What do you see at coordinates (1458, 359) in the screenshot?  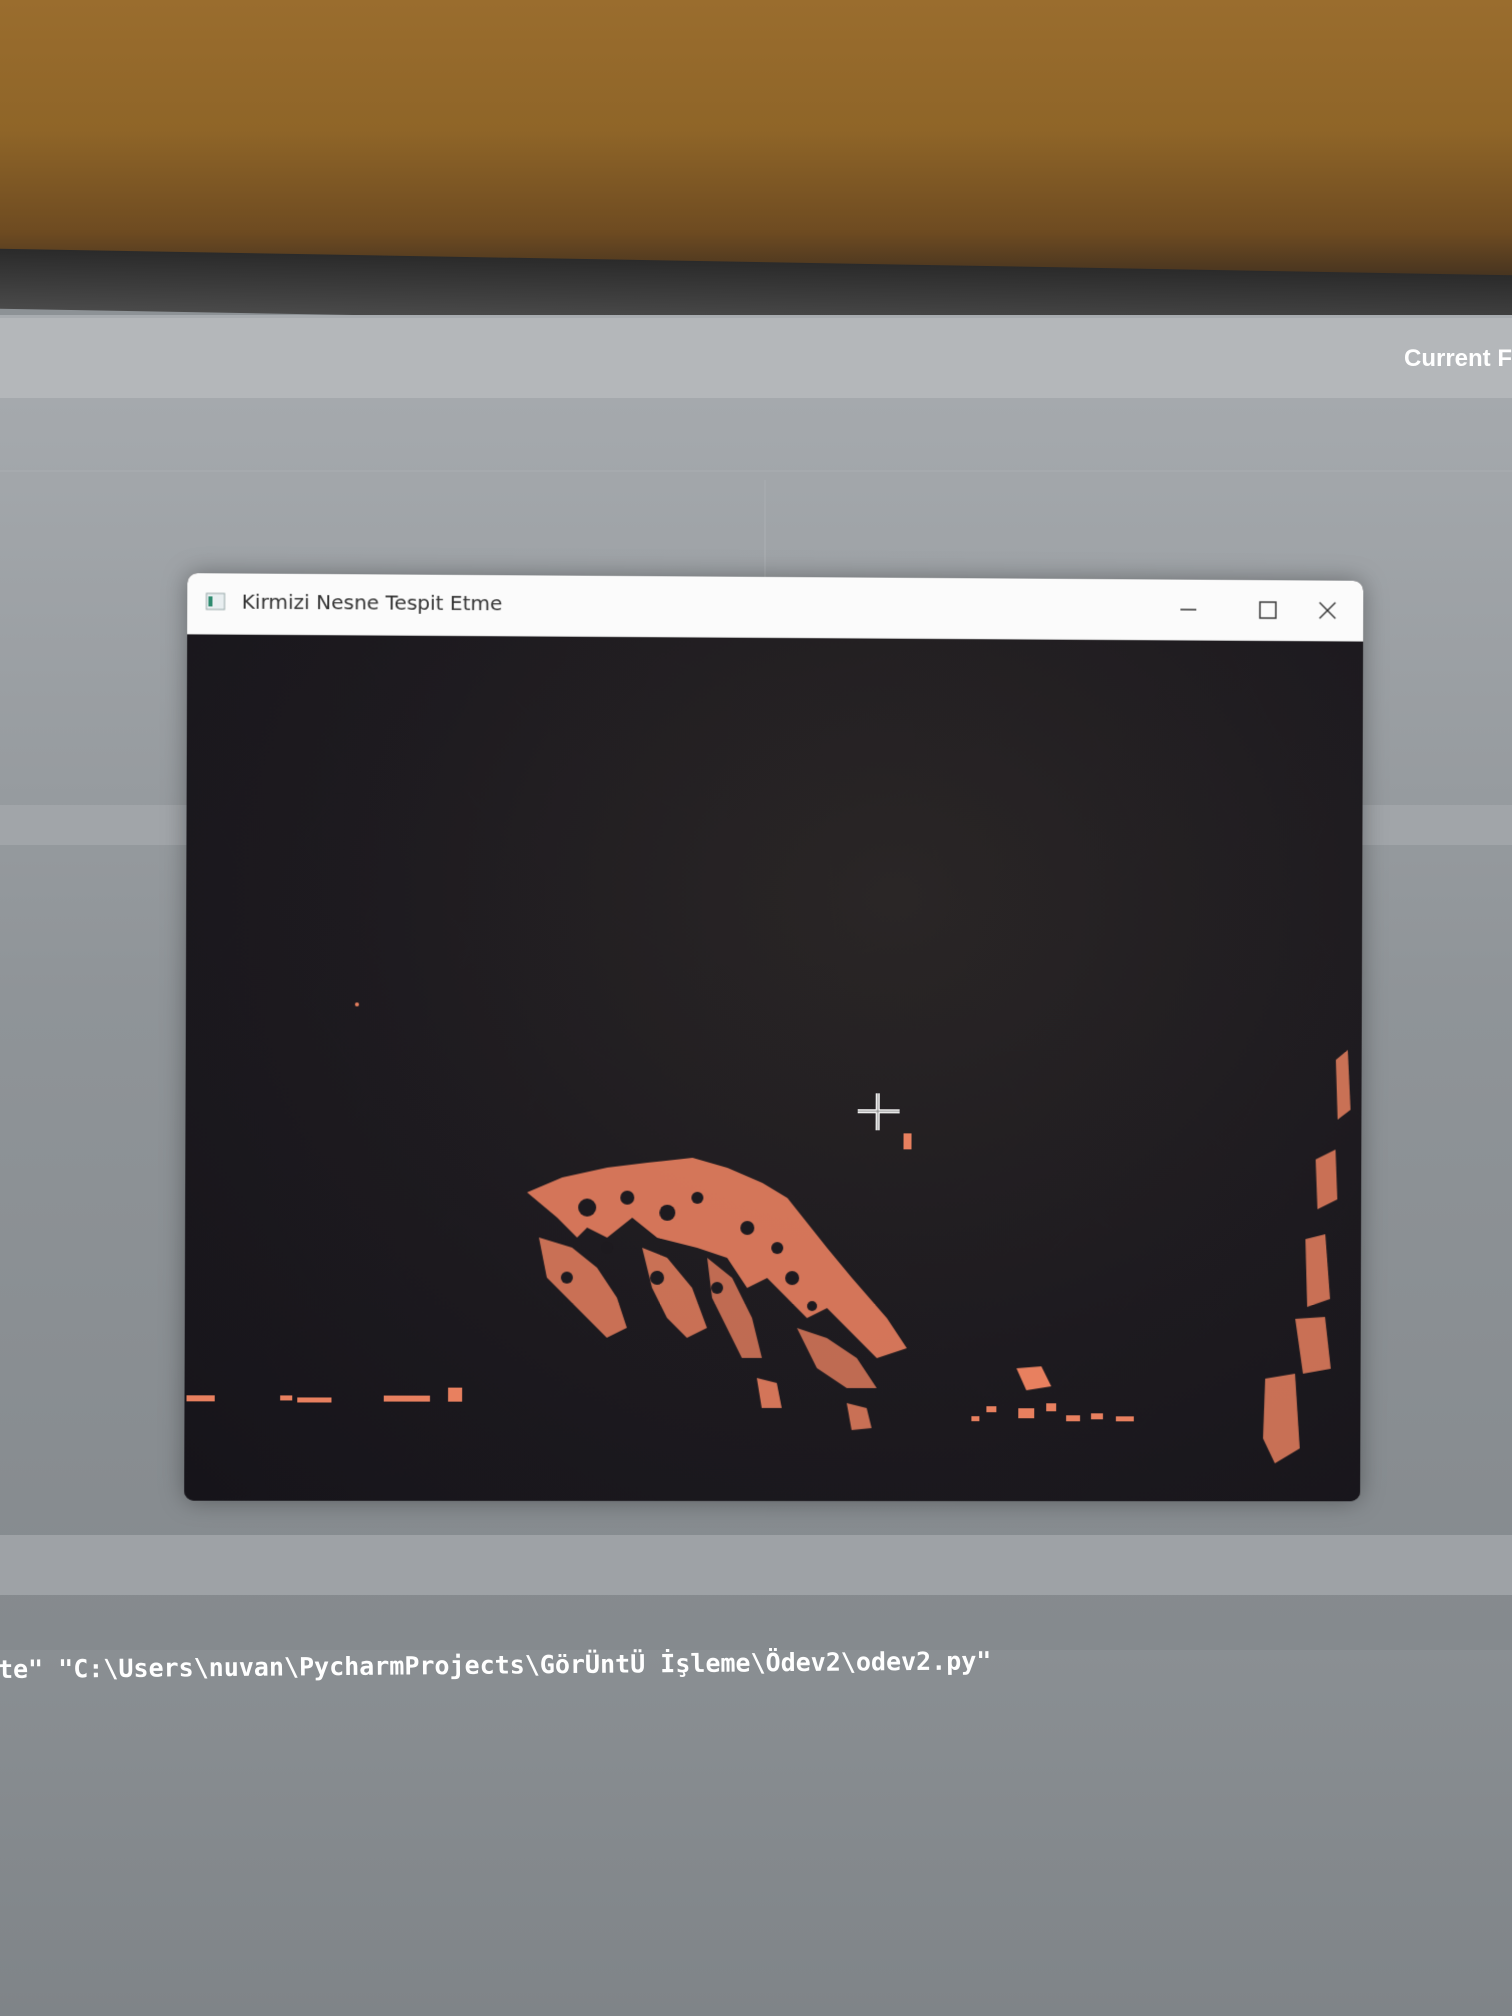 I see `top-bar-label: Current F` at bounding box center [1458, 359].